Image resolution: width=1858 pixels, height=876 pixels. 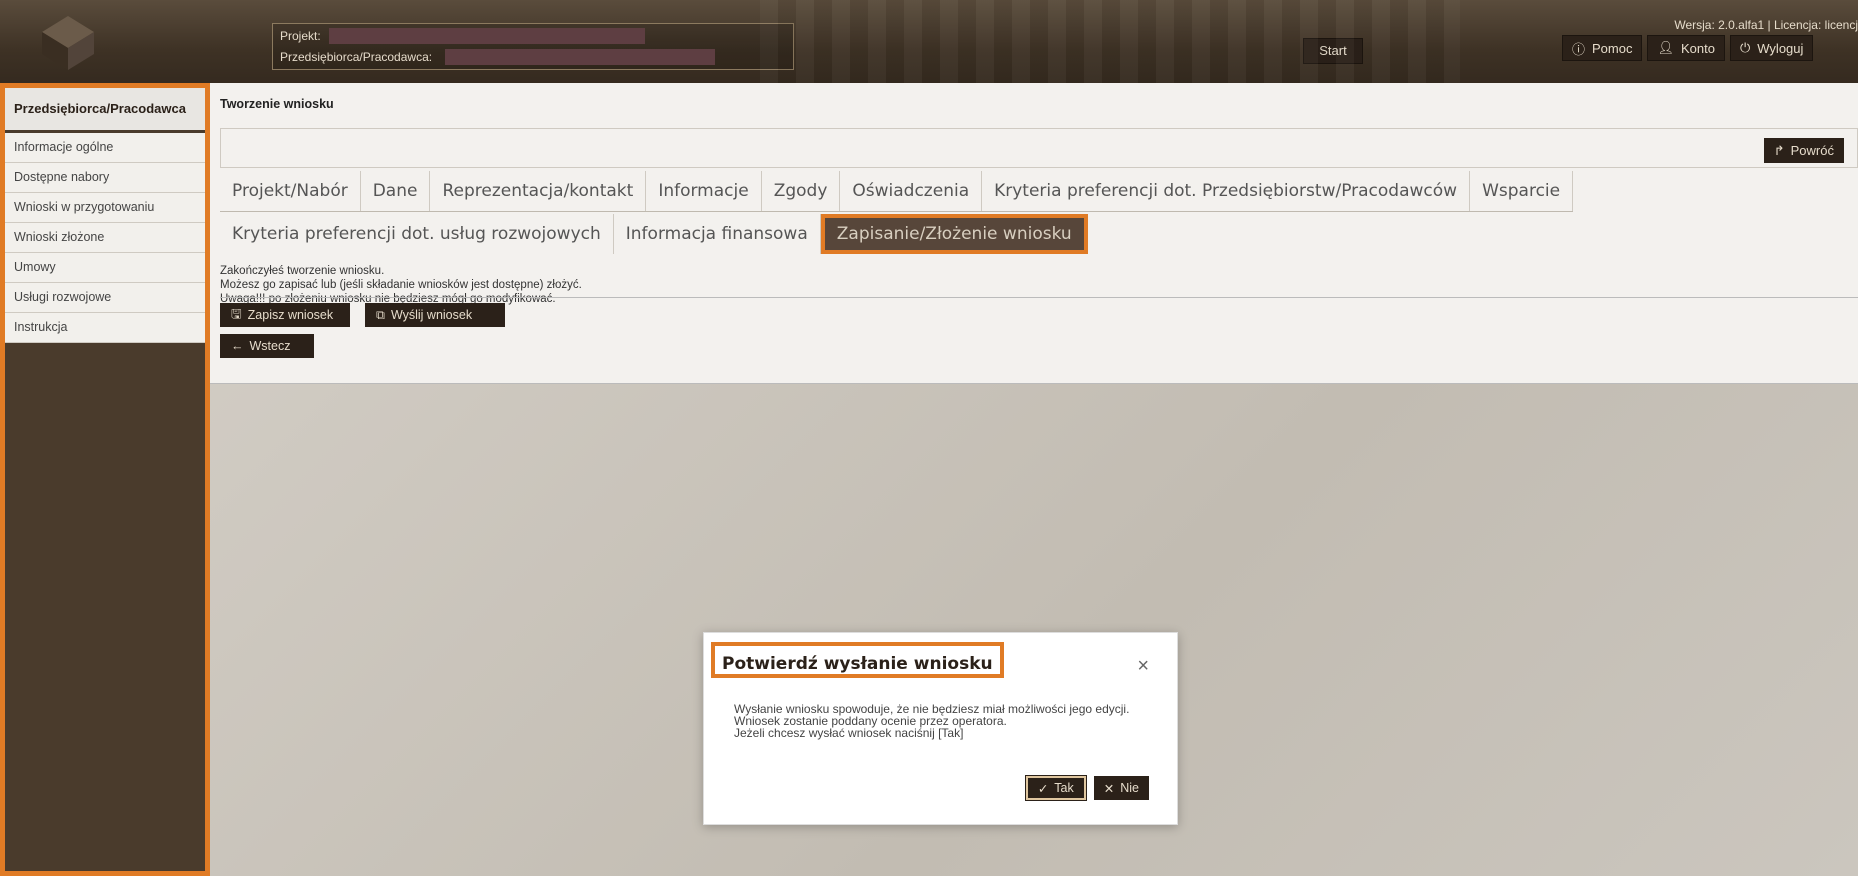 What do you see at coordinates (356, 57) in the screenshot?
I see `employer-label: Przedsiębiorca/Pracodawca:` at bounding box center [356, 57].